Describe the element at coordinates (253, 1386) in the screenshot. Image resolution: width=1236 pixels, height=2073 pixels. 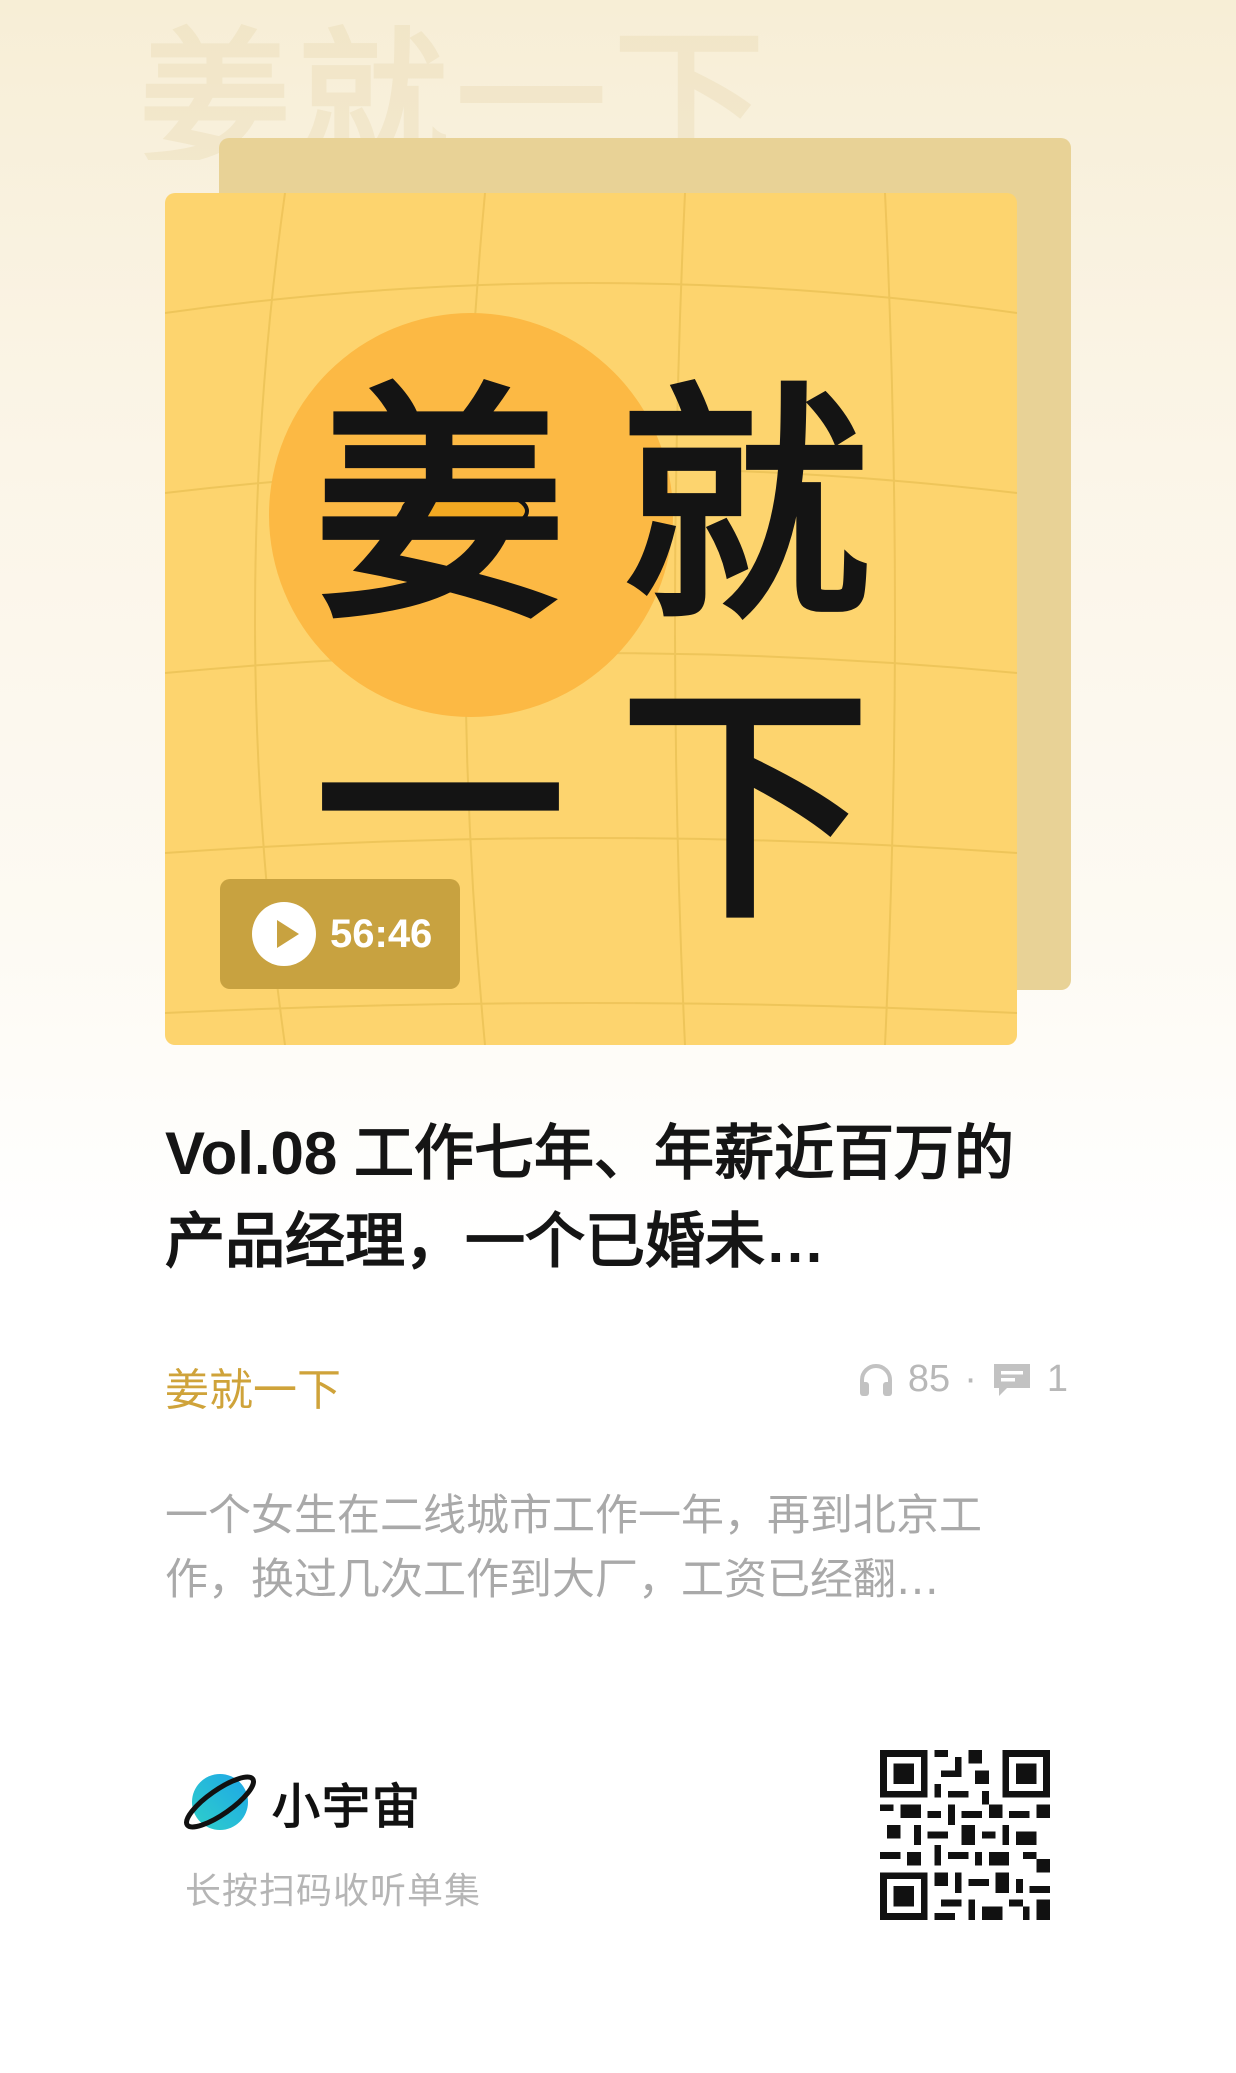
I see `podcast-name-link: 姜就一下` at that location.